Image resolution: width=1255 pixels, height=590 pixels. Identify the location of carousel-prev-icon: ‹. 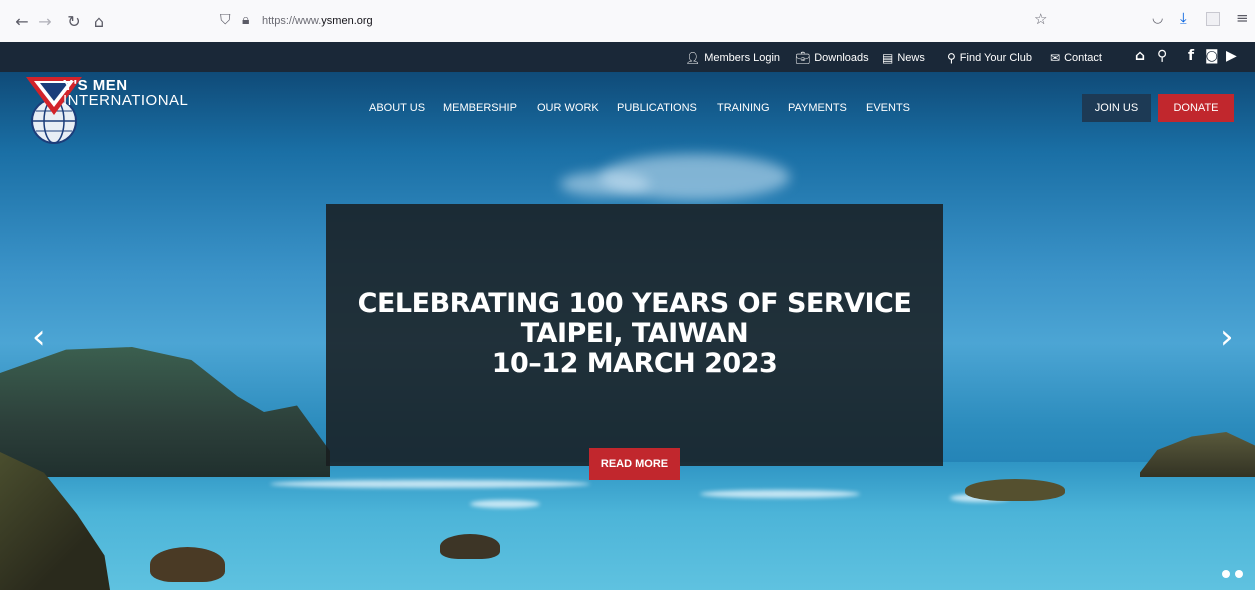
(39, 337).